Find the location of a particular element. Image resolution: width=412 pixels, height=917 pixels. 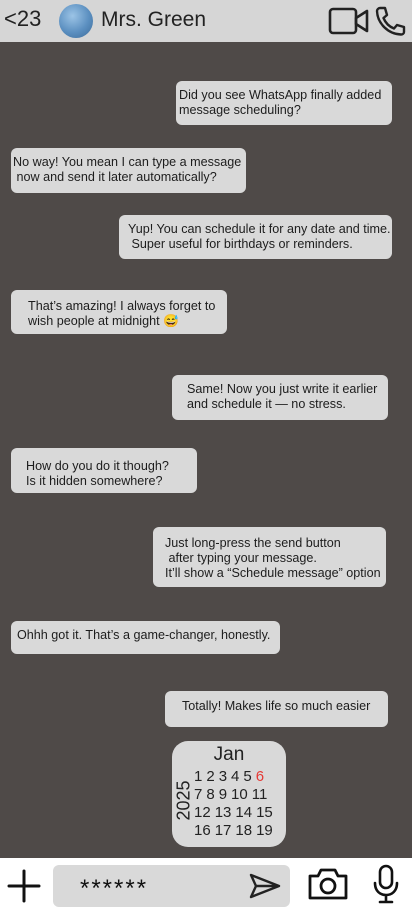

calendar-day: 16 is located at coordinates (202, 831).